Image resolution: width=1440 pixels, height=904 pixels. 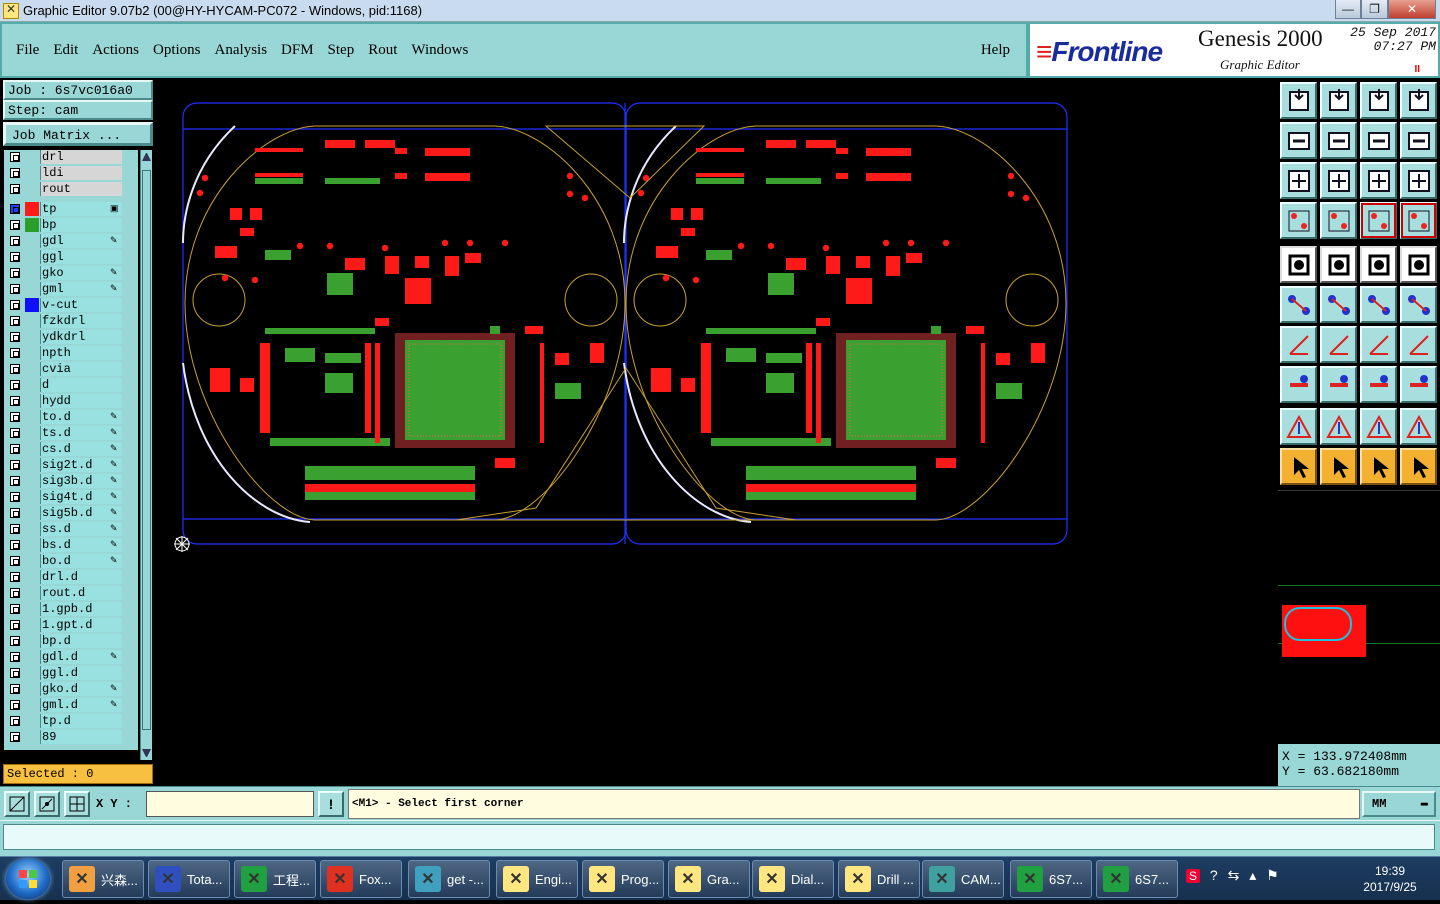 I want to click on layer-row-to-d: to.d ✎, so click(x=69, y=417).